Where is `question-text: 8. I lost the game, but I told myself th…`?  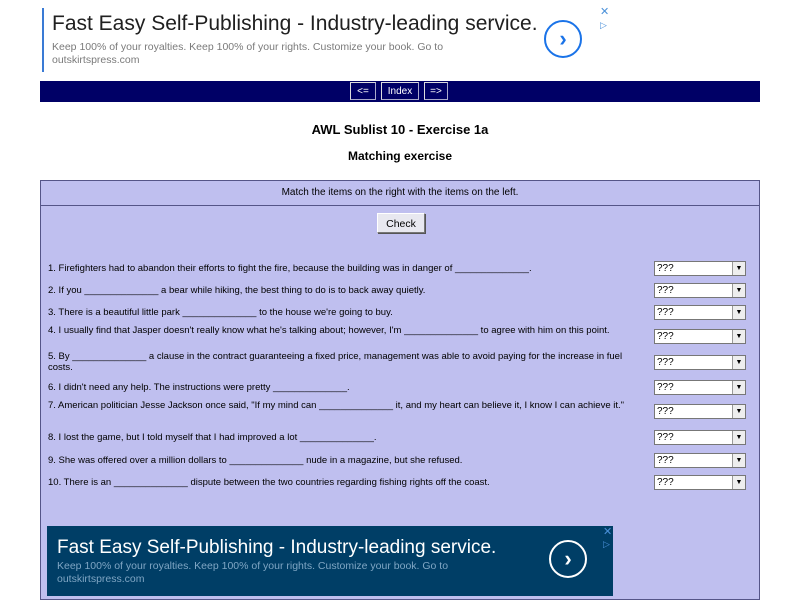
question-text: 8. I lost the game, but I told myself th… is located at coordinates (212, 437).